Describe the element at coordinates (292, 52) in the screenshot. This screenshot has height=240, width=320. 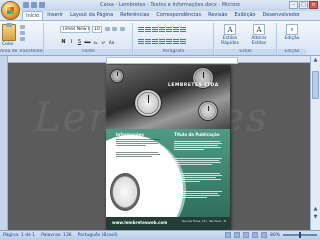
I see `editing-group-label: Edição` at that location.